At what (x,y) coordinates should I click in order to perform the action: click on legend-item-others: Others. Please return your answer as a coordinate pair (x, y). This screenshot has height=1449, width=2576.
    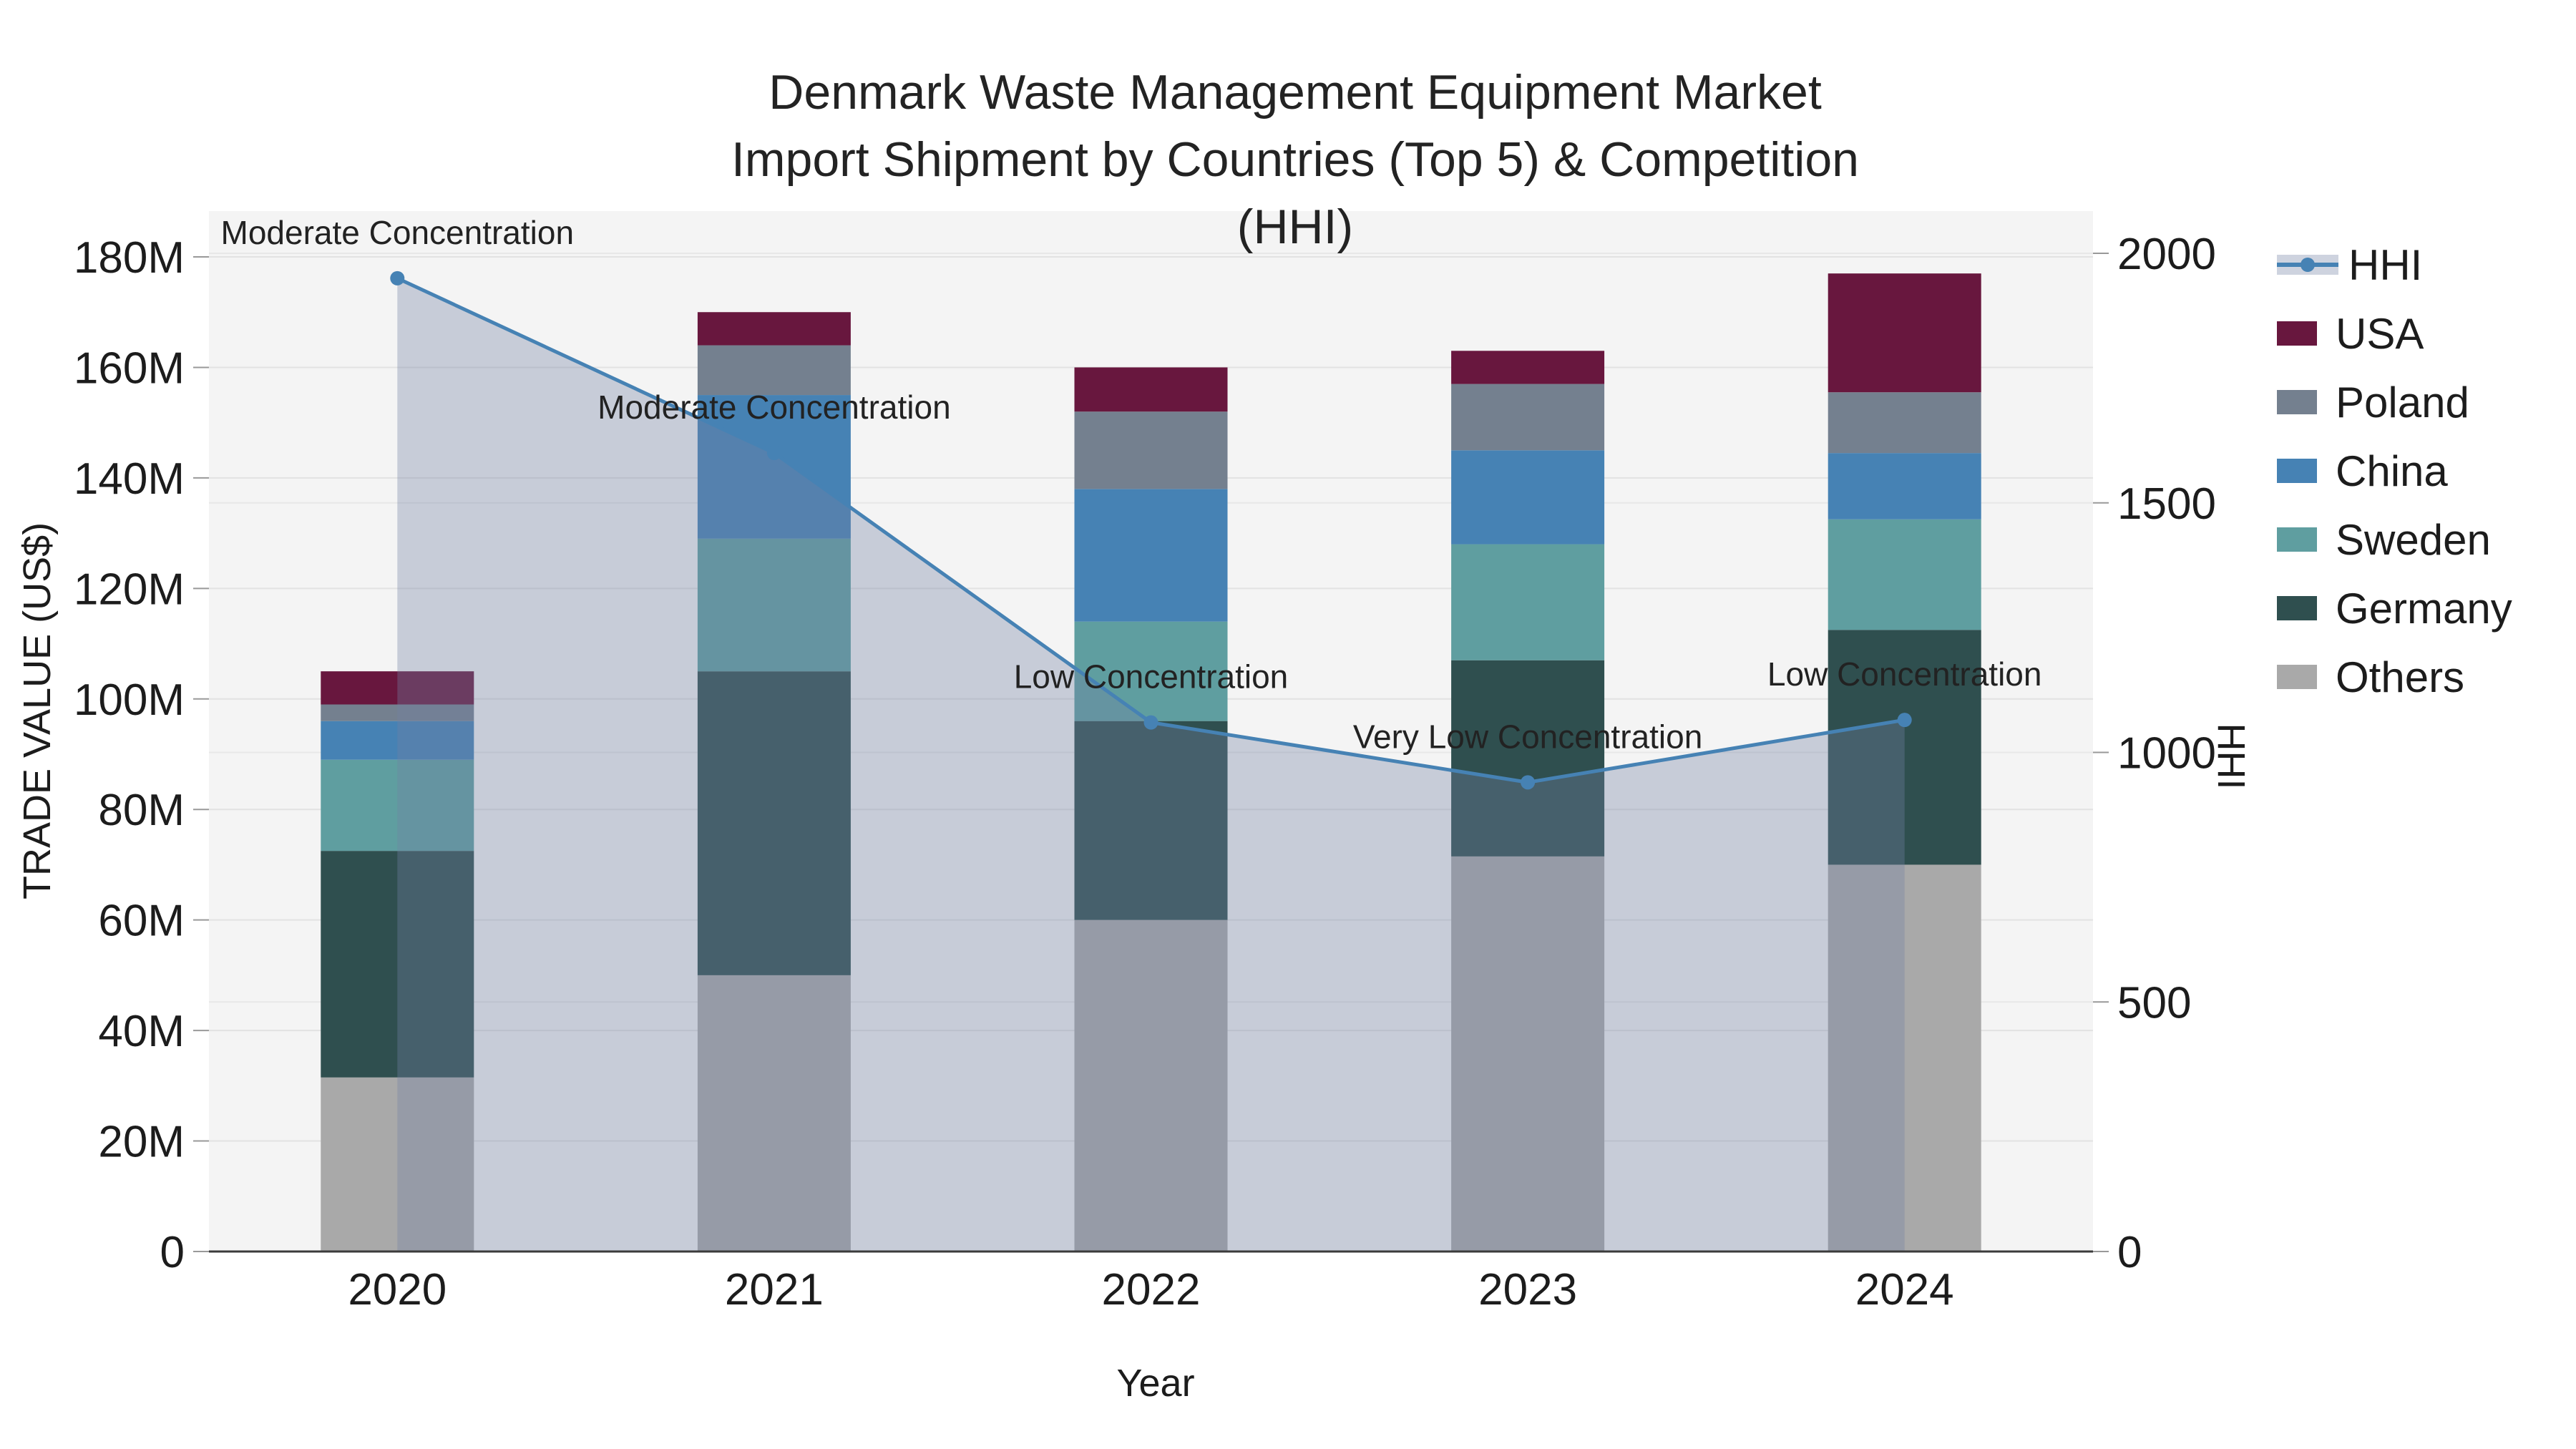
    Looking at the image, I should click on (2394, 677).